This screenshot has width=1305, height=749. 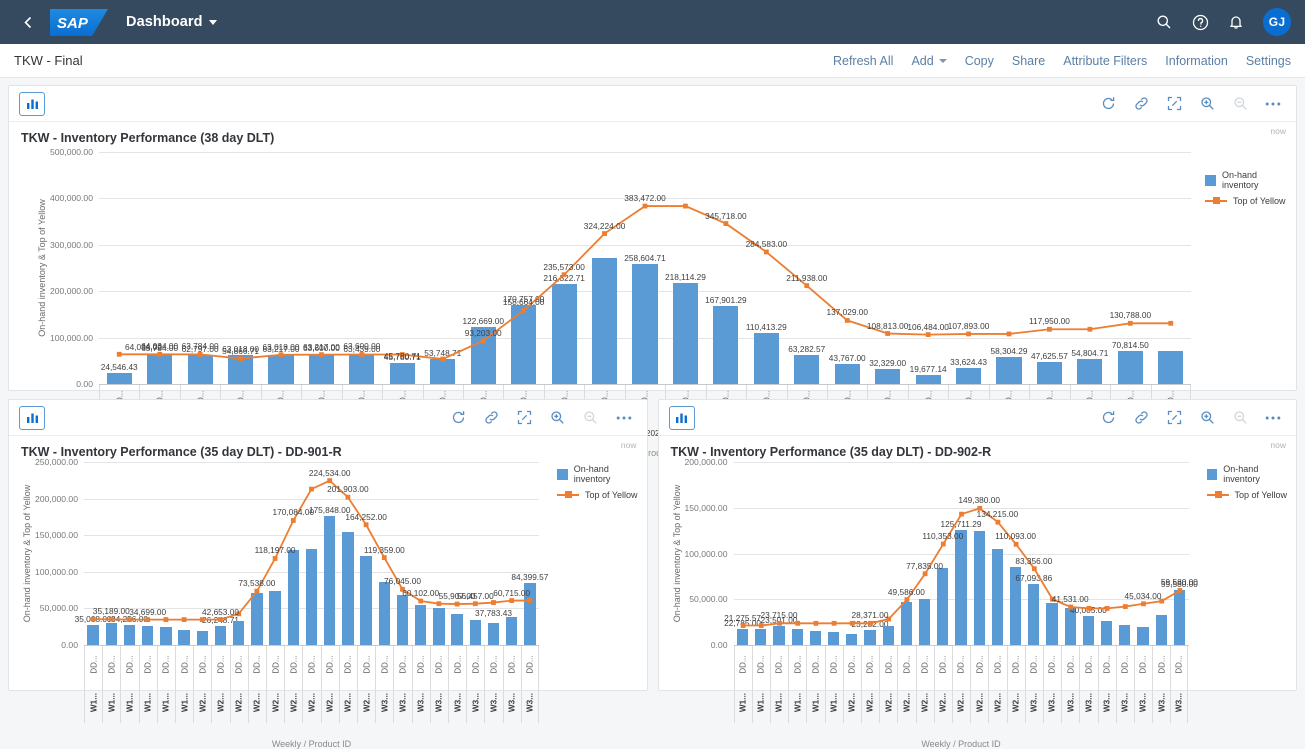 I want to click on sub-action-add: Add, so click(x=929, y=60).